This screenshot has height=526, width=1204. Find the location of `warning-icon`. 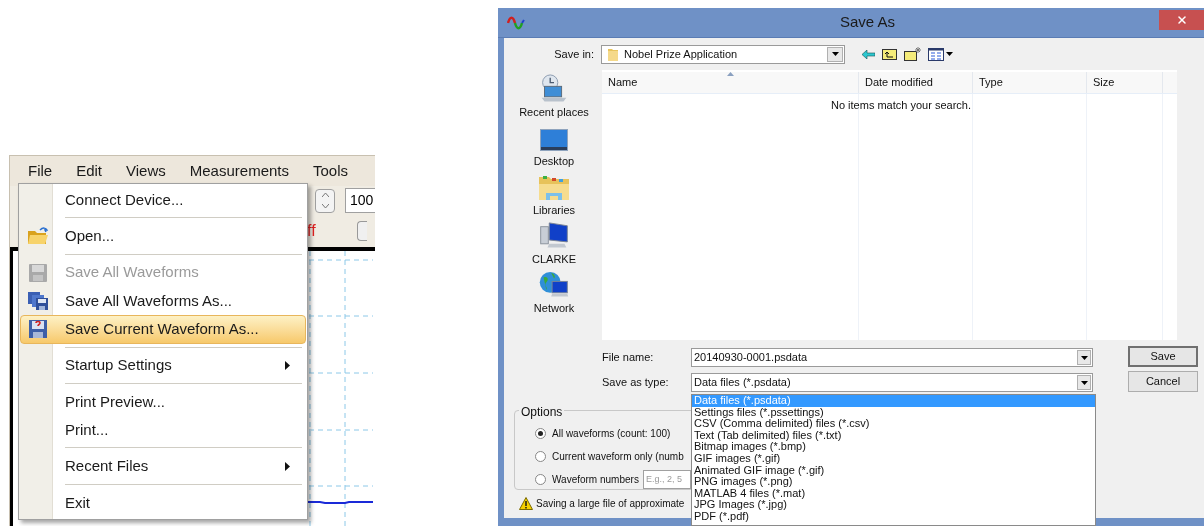

warning-icon is located at coordinates (526, 503).